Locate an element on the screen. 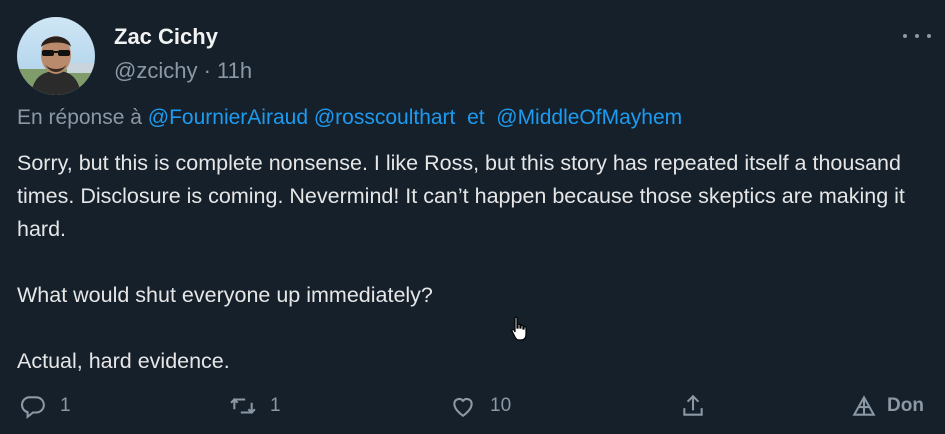  share-icon is located at coordinates (693, 405).